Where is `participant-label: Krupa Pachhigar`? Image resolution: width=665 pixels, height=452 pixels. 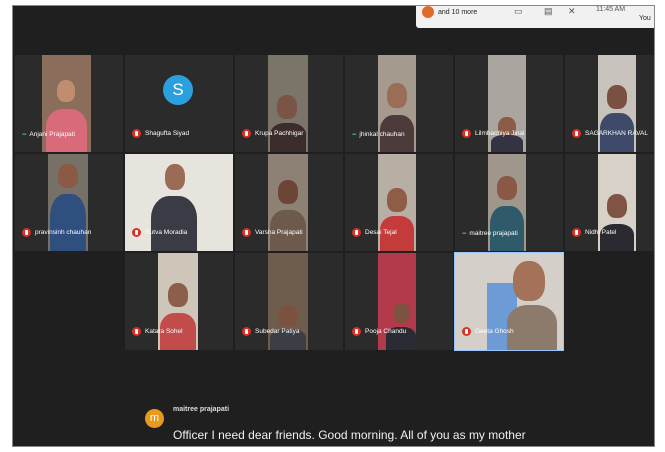
participant-label: Krupa Pachhigar is located at coordinates (272, 133).